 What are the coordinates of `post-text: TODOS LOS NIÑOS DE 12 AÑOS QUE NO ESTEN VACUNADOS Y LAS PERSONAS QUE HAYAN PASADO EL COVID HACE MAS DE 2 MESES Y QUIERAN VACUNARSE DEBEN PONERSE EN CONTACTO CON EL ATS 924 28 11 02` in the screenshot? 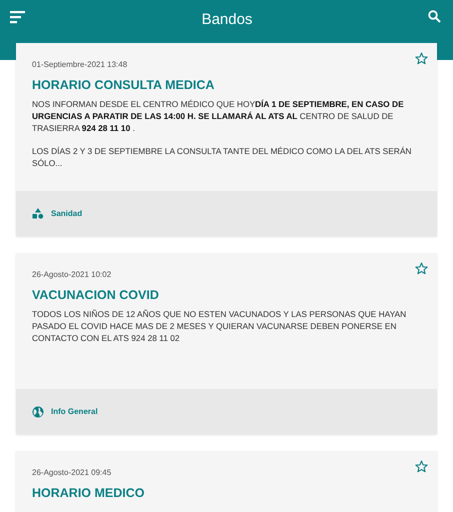 It's located at (220, 326).